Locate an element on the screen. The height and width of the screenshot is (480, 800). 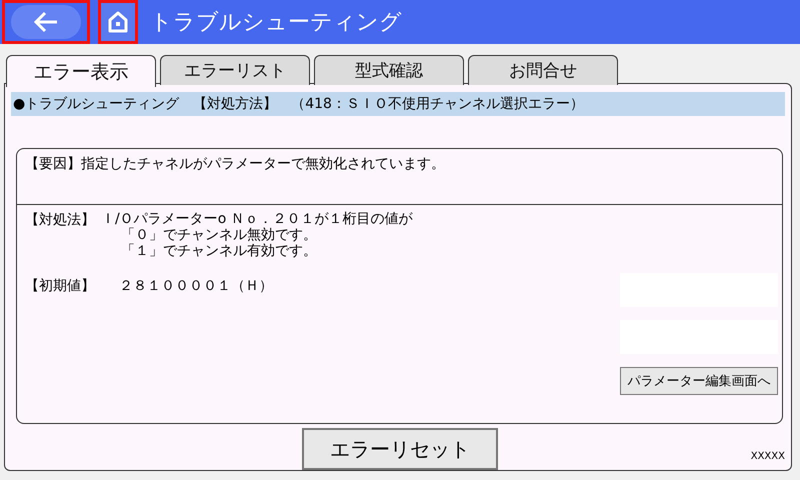
remedy-text: 「０」でチャンネル無効です。 is located at coordinates (219, 235).